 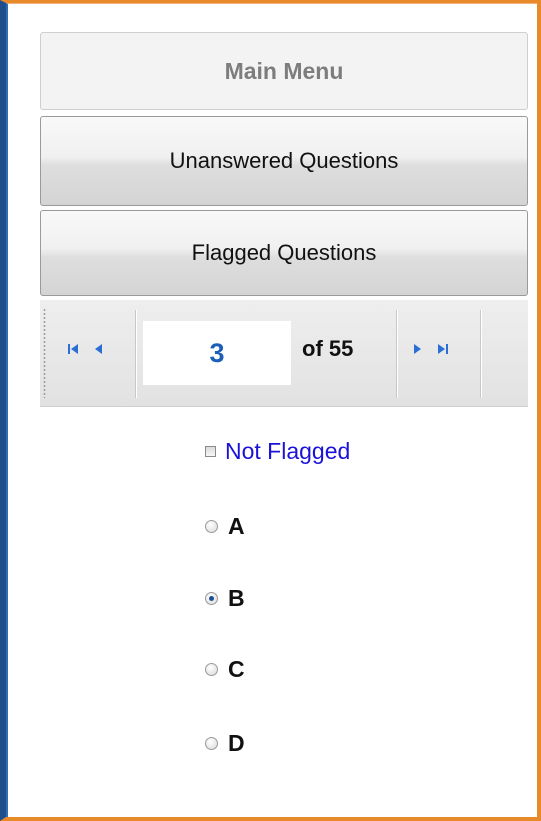 What do you see at coordinates (210, 451) in the screenshot?
I see `flag-checkbox` at bounding box center [210, 451].